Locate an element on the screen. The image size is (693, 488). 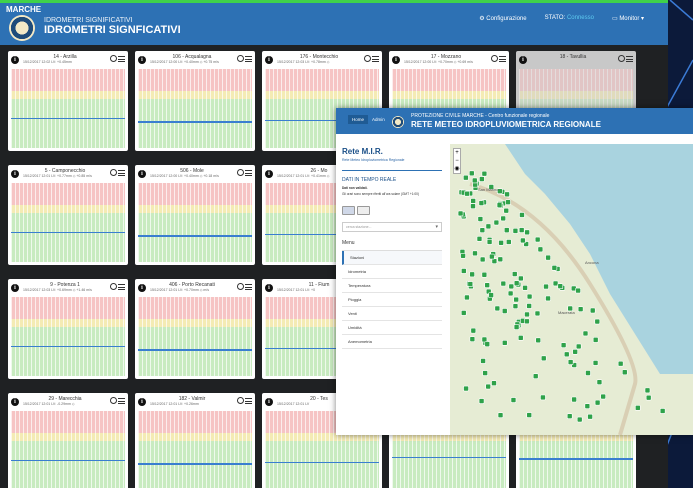
tab-home: Home is located at coordinates (358, 119).